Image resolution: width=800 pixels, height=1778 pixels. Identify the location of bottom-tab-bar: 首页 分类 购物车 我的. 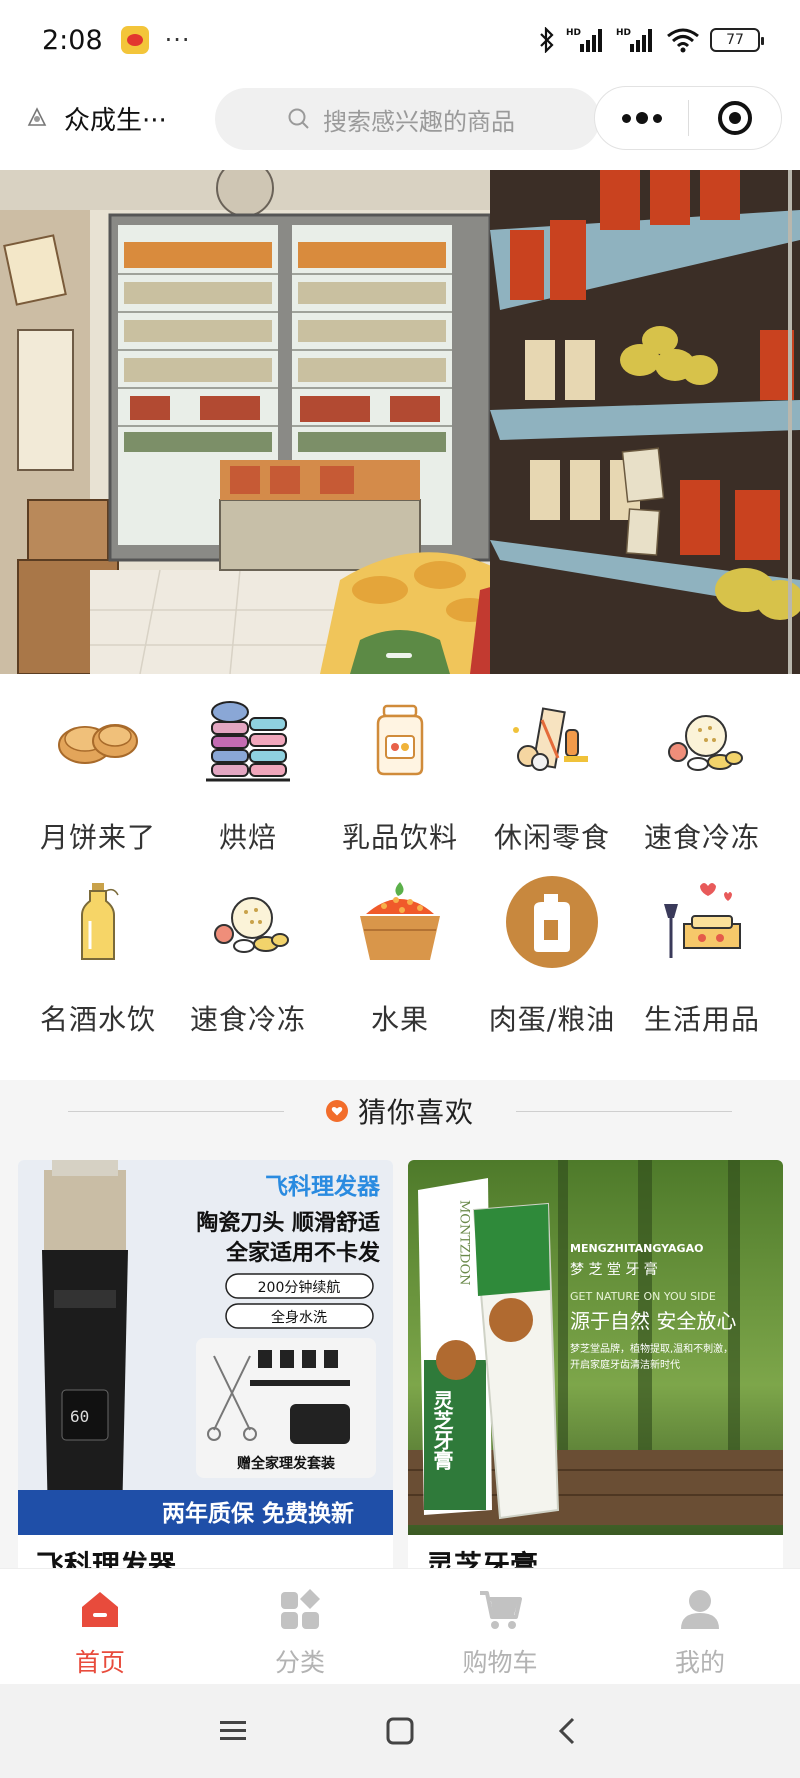
(400, 1626).